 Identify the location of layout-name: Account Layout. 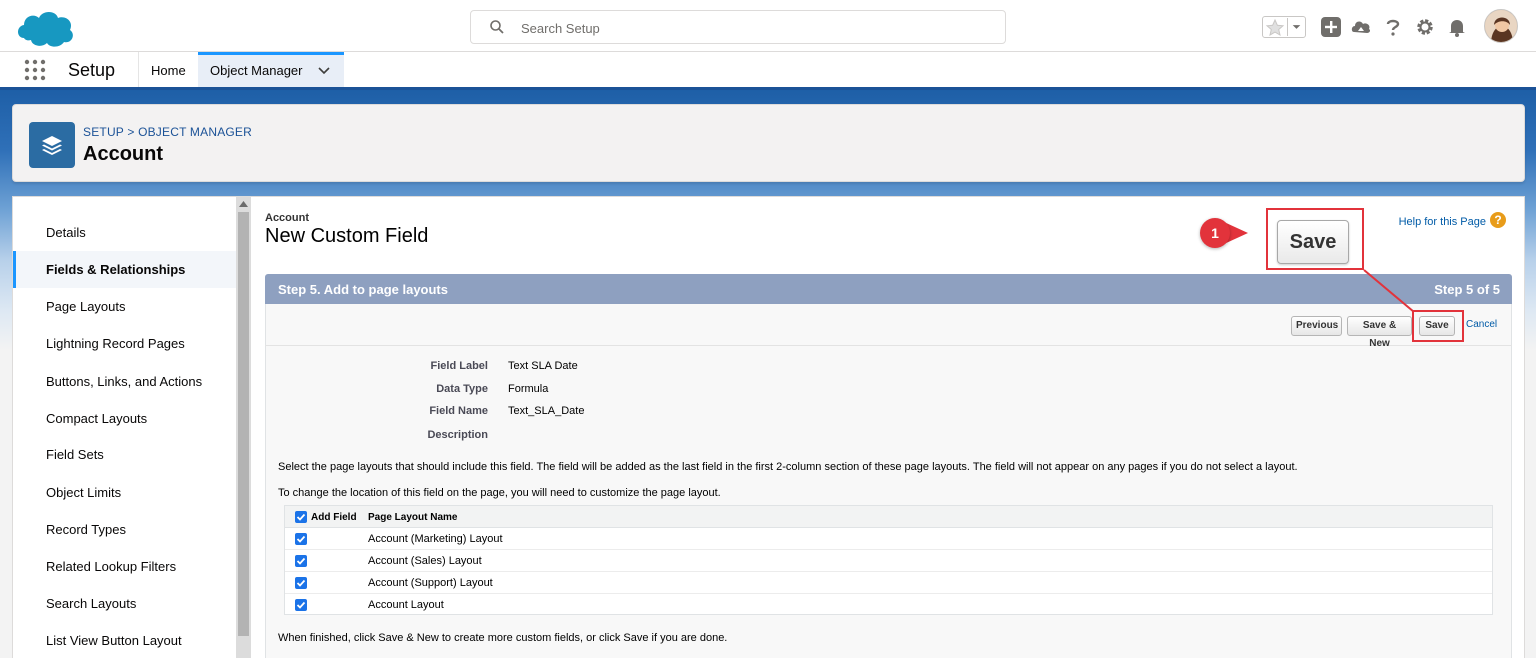
(406, 605).